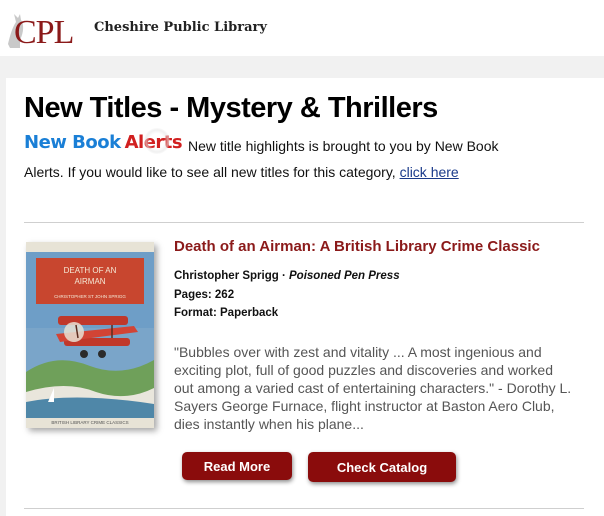  What do you see at coordinates (44, 32) in the screenshot?
I see `logo-letters: CPL` at bounding box center [44, 32].